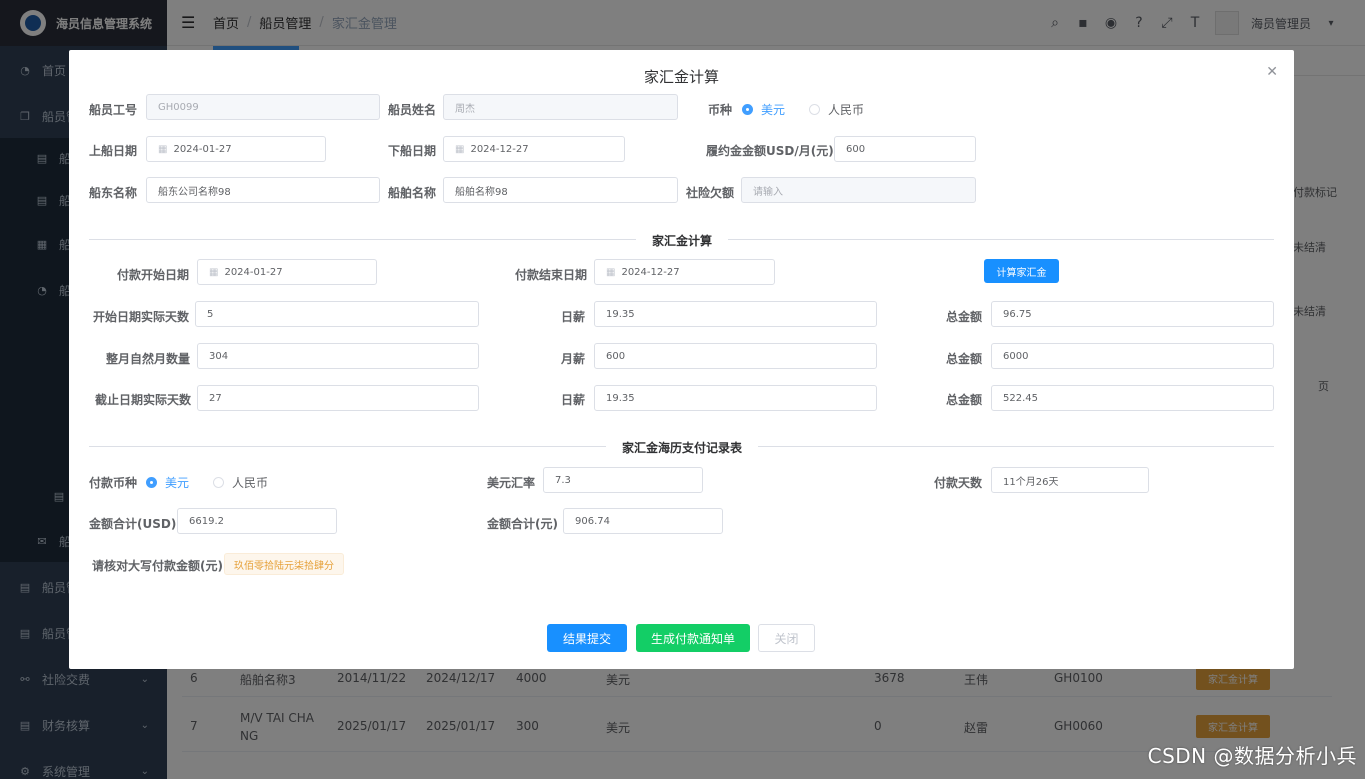 The image size is (1365, 779). I want to click on start-days-label: 开始日期实际天数, so click(141, 317).